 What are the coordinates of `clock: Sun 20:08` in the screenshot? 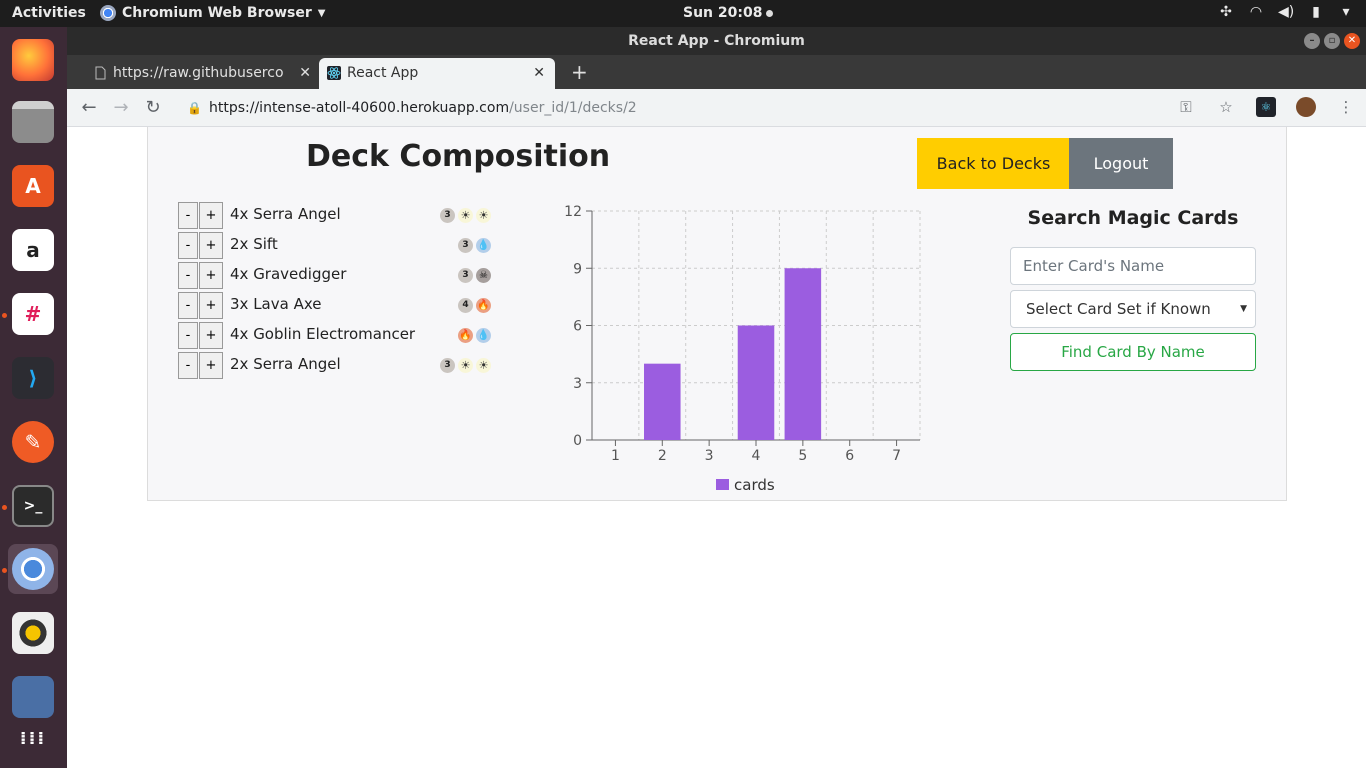 It's located at (728, 13).